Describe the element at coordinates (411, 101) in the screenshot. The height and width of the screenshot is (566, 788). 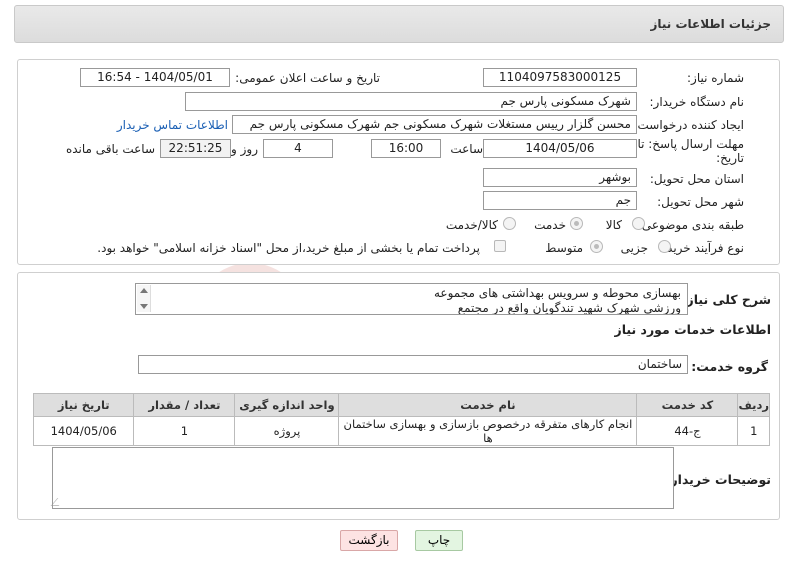
I see `buyer-org-field: شهرک مسکونی پارس جم` at that location.